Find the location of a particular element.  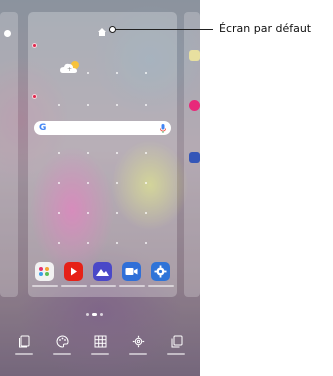

themes-button is located at coordinates (62, 350).